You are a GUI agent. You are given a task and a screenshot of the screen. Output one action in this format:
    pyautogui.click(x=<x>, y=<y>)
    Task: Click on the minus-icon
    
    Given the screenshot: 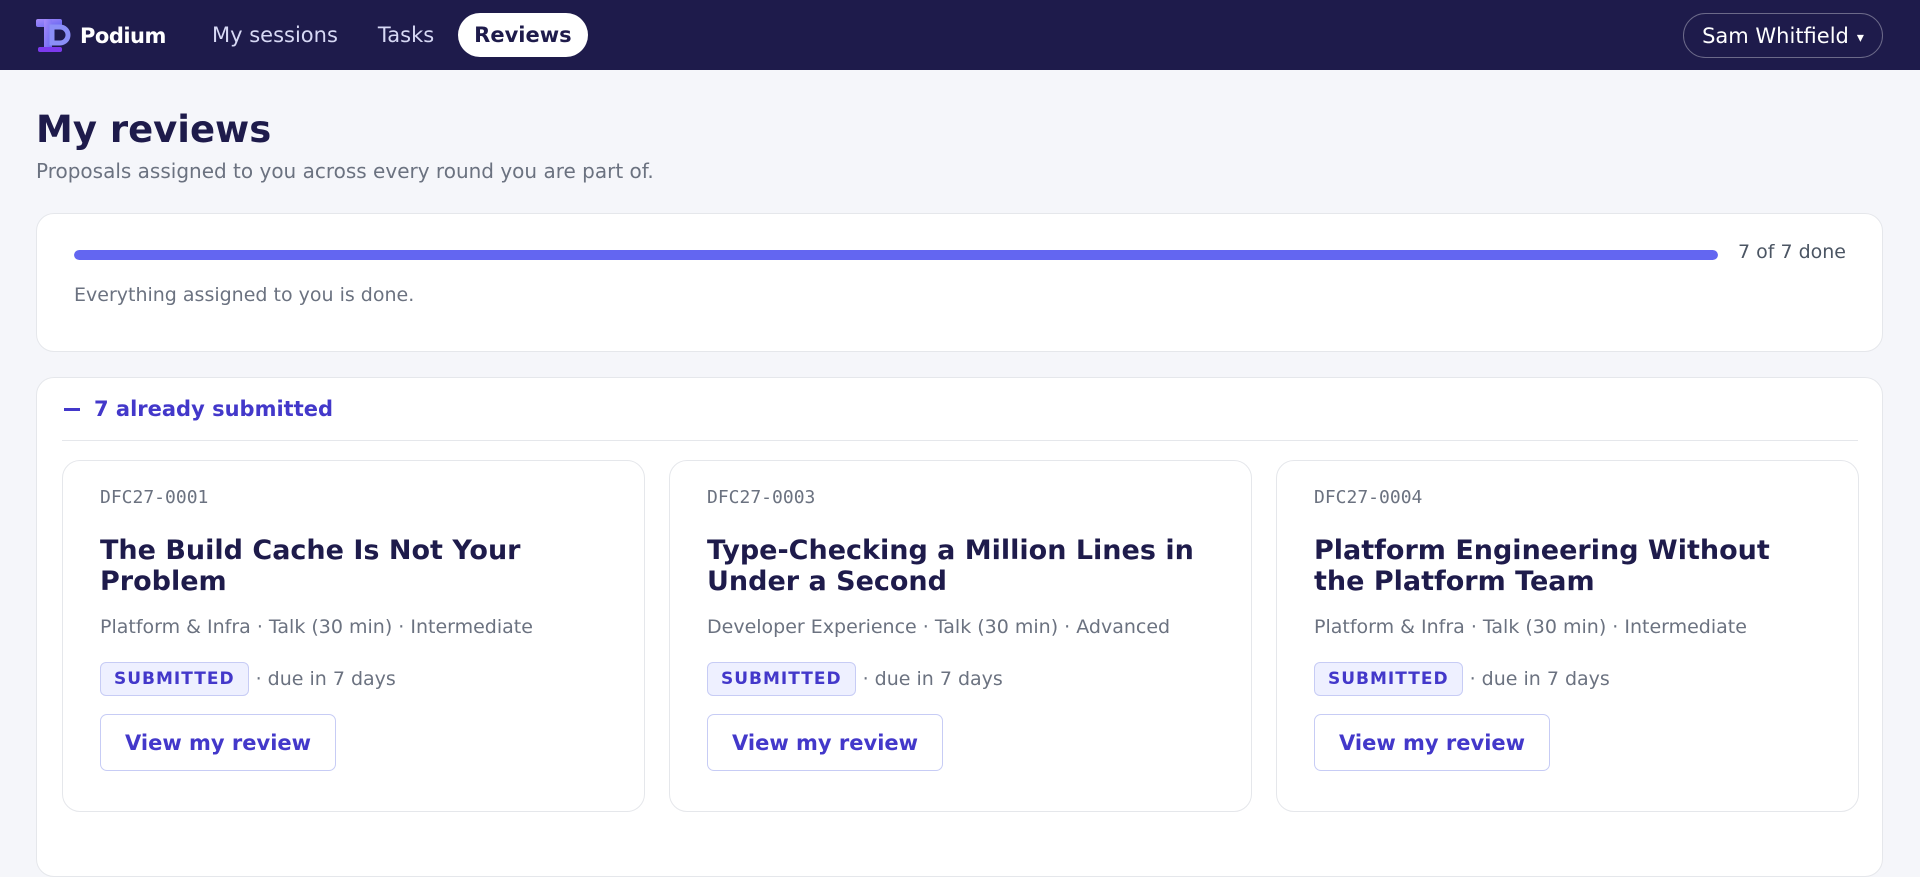 What is the action you would take?
    pyautogui.click(x=72, y=409)
    